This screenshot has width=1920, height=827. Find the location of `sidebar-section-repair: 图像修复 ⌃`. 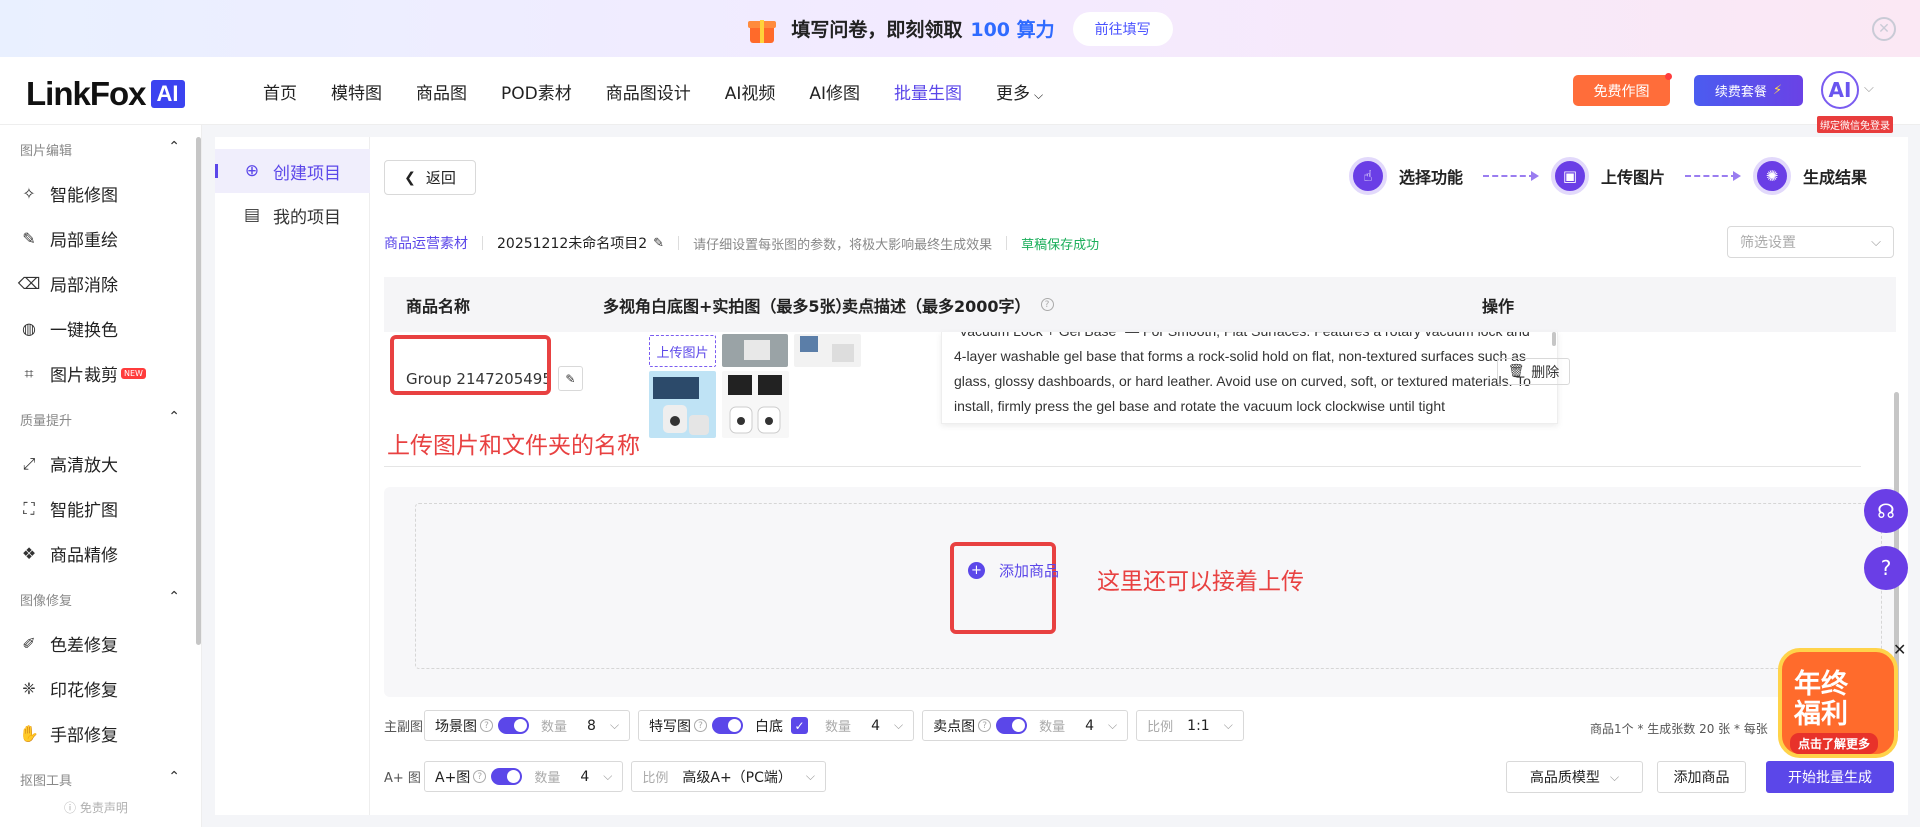

sidebar-section-repair: 图像修复 ⌃ is located at coordinates (100, 599).